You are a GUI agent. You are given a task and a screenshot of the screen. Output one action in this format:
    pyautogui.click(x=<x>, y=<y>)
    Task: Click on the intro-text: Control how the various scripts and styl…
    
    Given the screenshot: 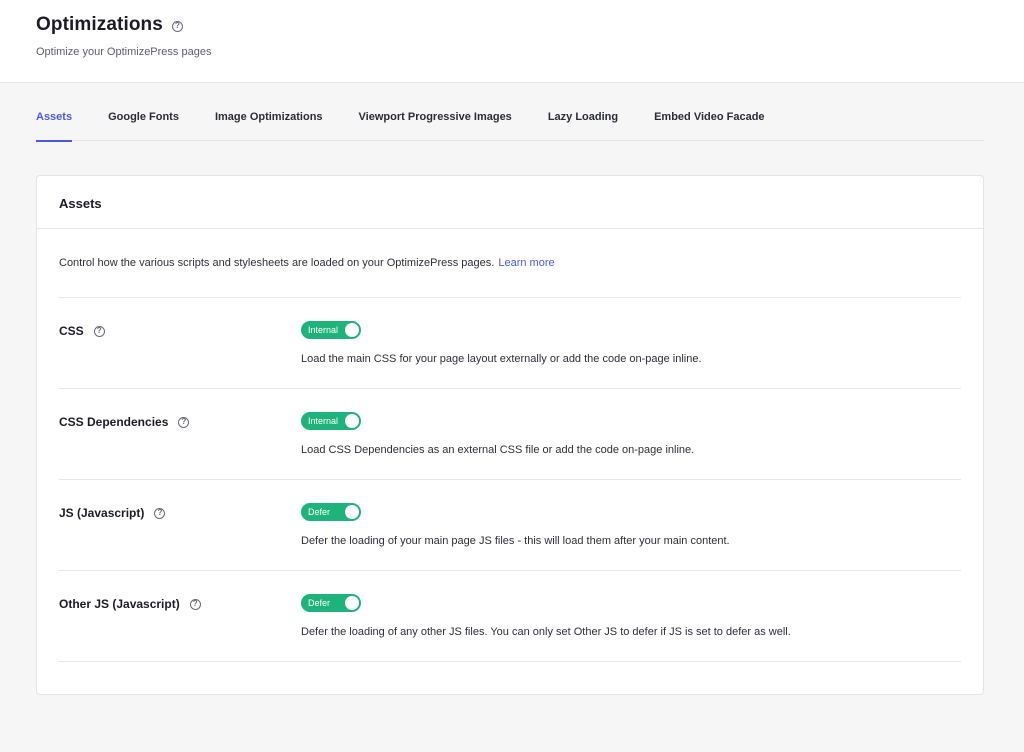 What is the action you would take?
    pyautogui.click(x=277, y=263)
    